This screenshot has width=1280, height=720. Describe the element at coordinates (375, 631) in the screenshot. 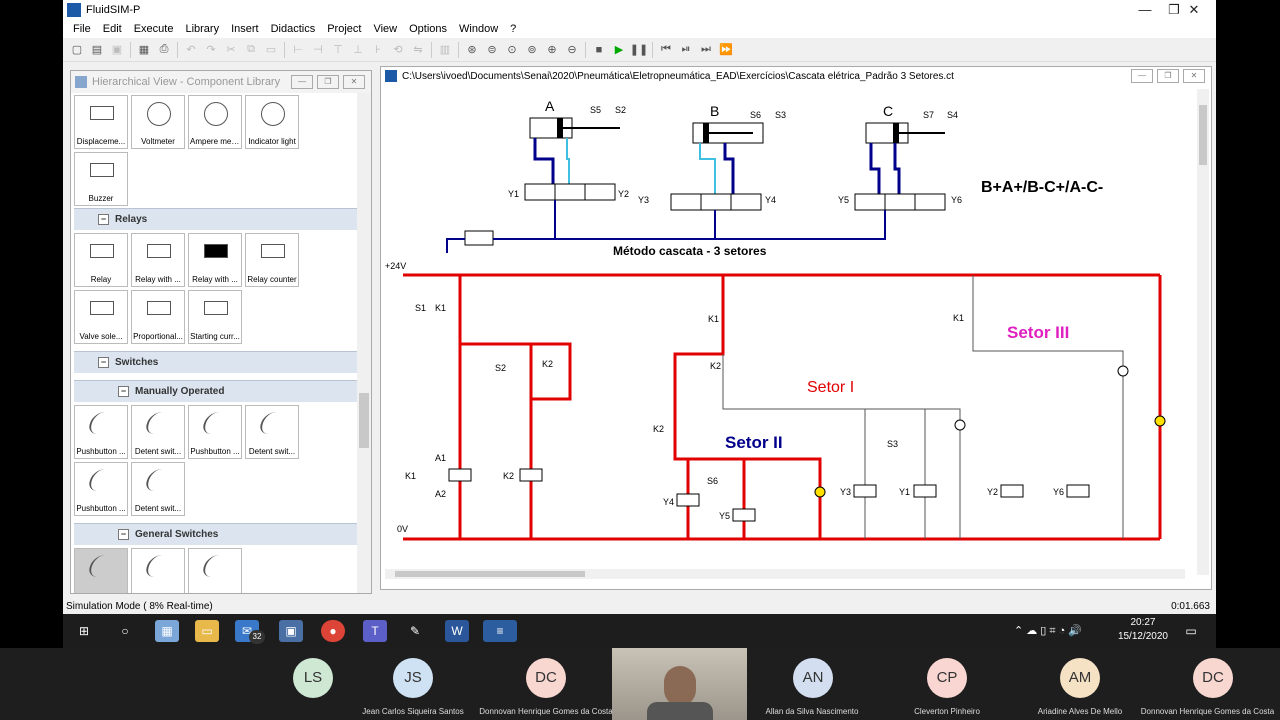

I see `teams-icon: T` at that location.